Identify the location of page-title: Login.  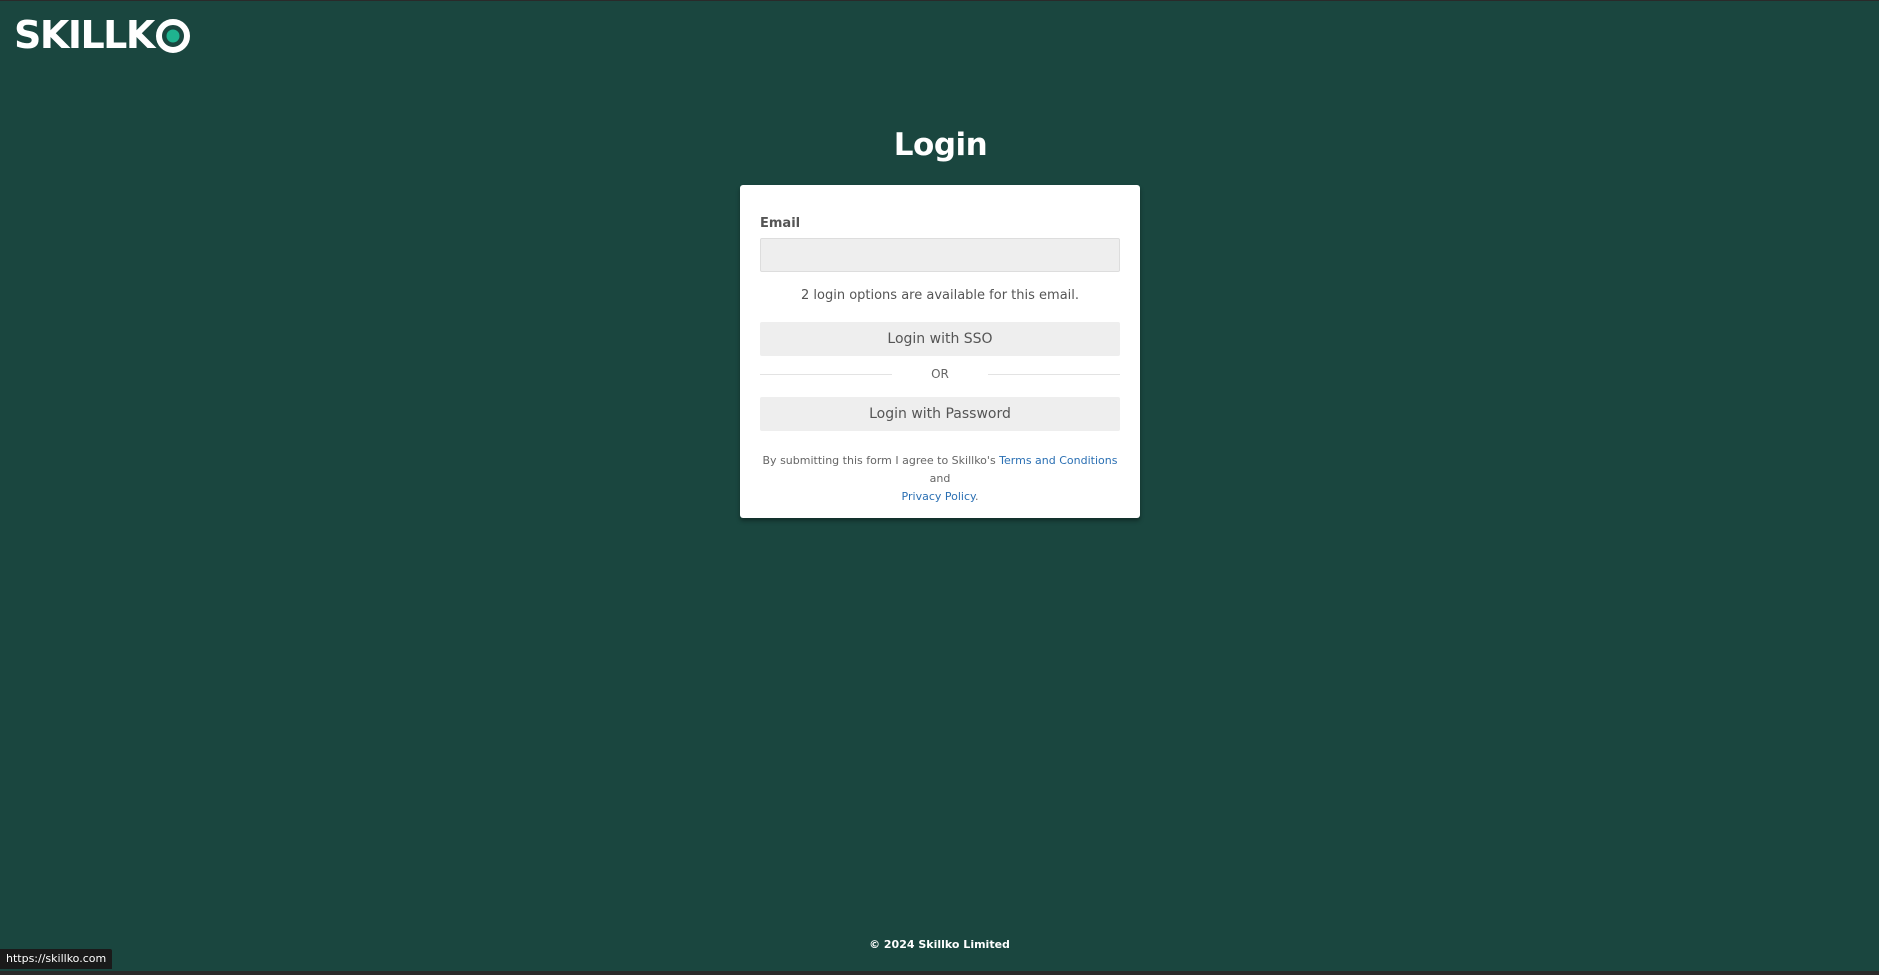
(940, 145).